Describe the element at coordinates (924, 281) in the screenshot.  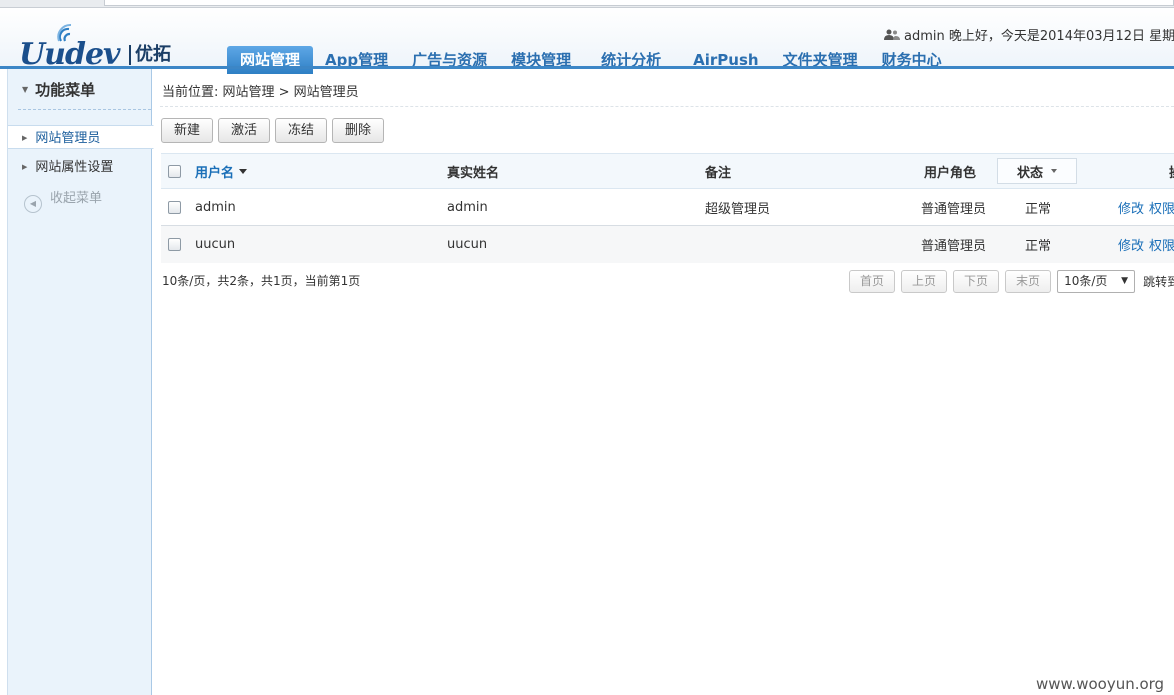
I see `prev-page-button: 上页` at that location.